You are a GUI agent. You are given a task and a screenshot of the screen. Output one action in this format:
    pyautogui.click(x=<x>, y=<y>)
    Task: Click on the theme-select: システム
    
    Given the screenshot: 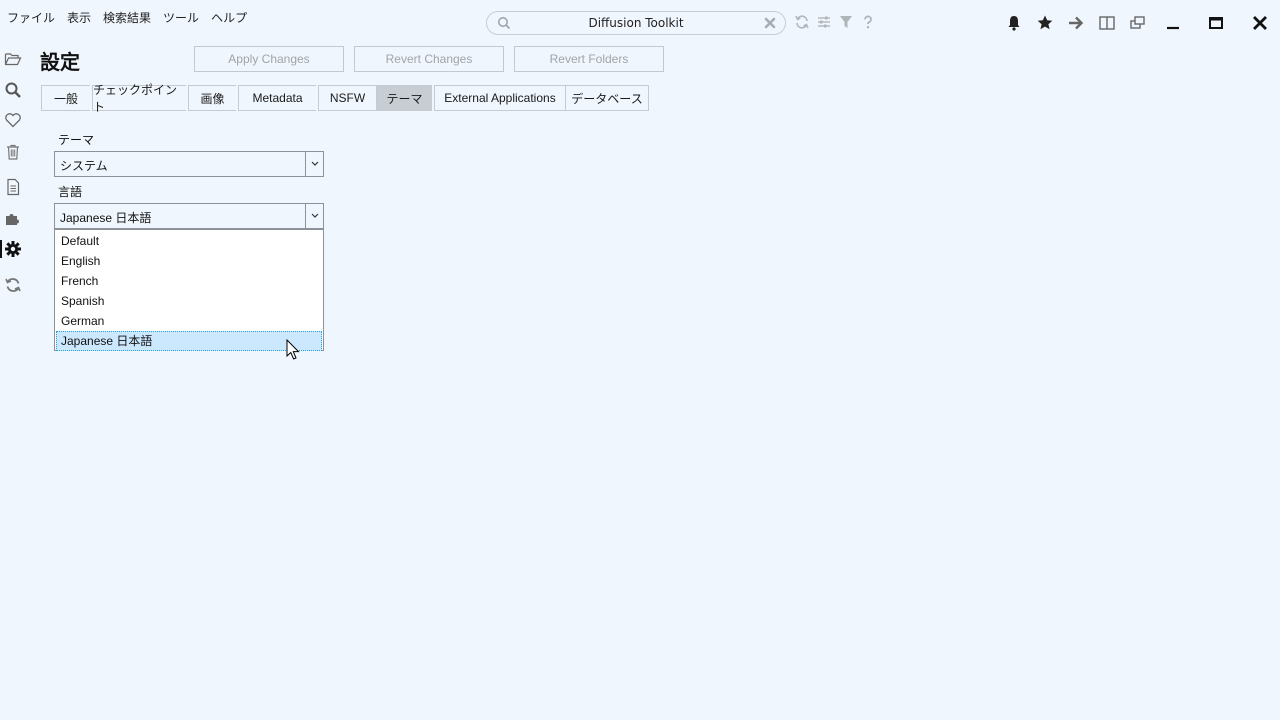 What is the action you would take?
    pyautogui.click(x=189, y=164)
    